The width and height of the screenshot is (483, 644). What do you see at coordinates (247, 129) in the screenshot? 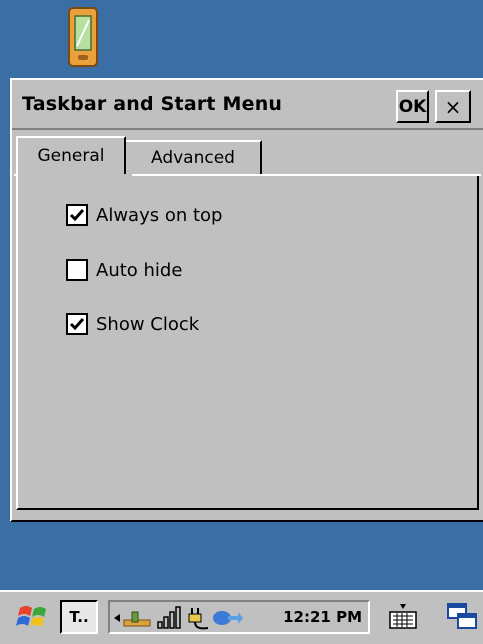
I see `title-divider` at bounding box center [247, 129].